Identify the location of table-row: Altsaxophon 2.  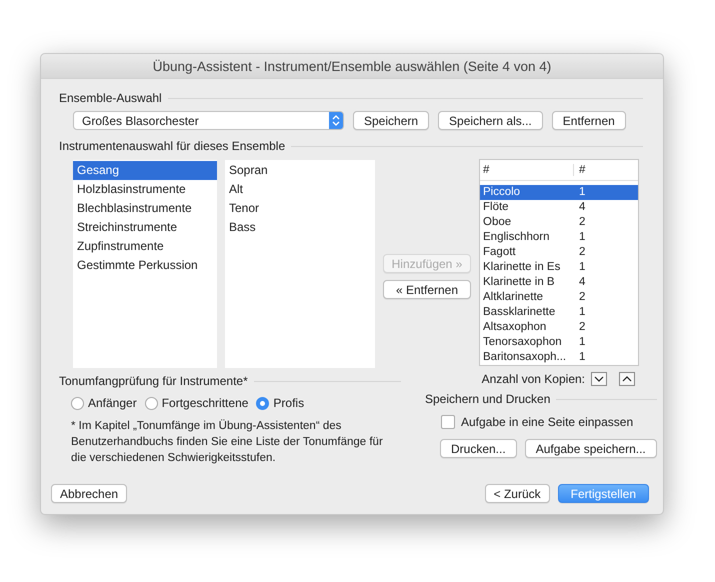
(559, 327).